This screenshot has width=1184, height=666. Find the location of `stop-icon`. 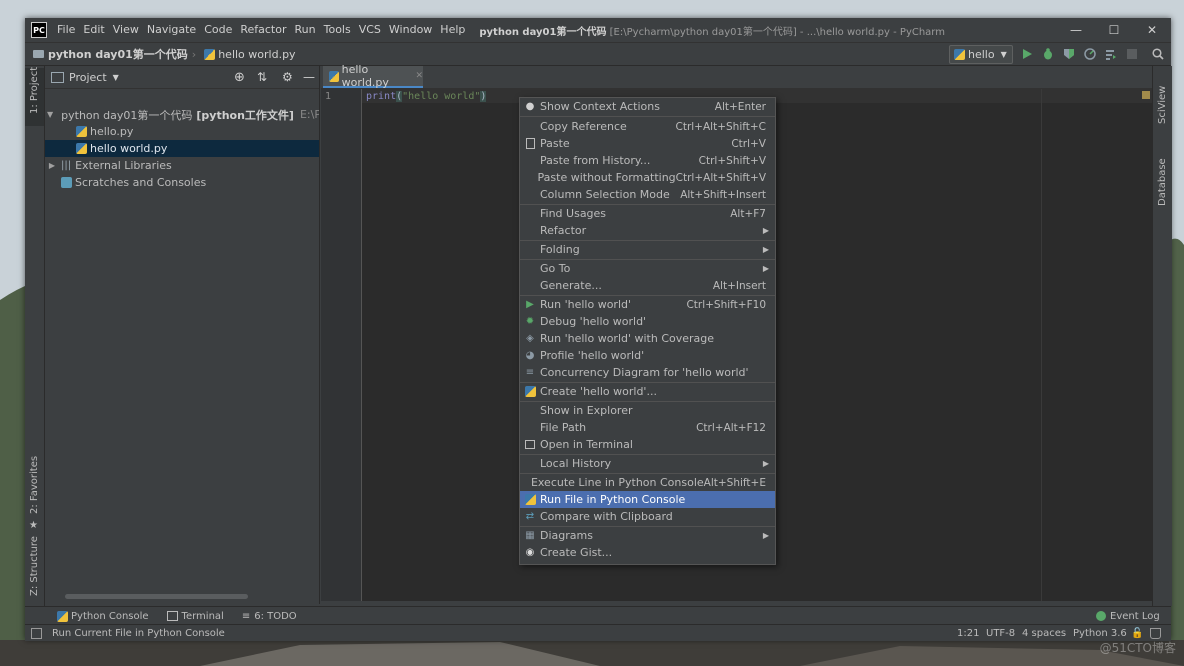

stop-icon is located at coordinates (1132, 54).